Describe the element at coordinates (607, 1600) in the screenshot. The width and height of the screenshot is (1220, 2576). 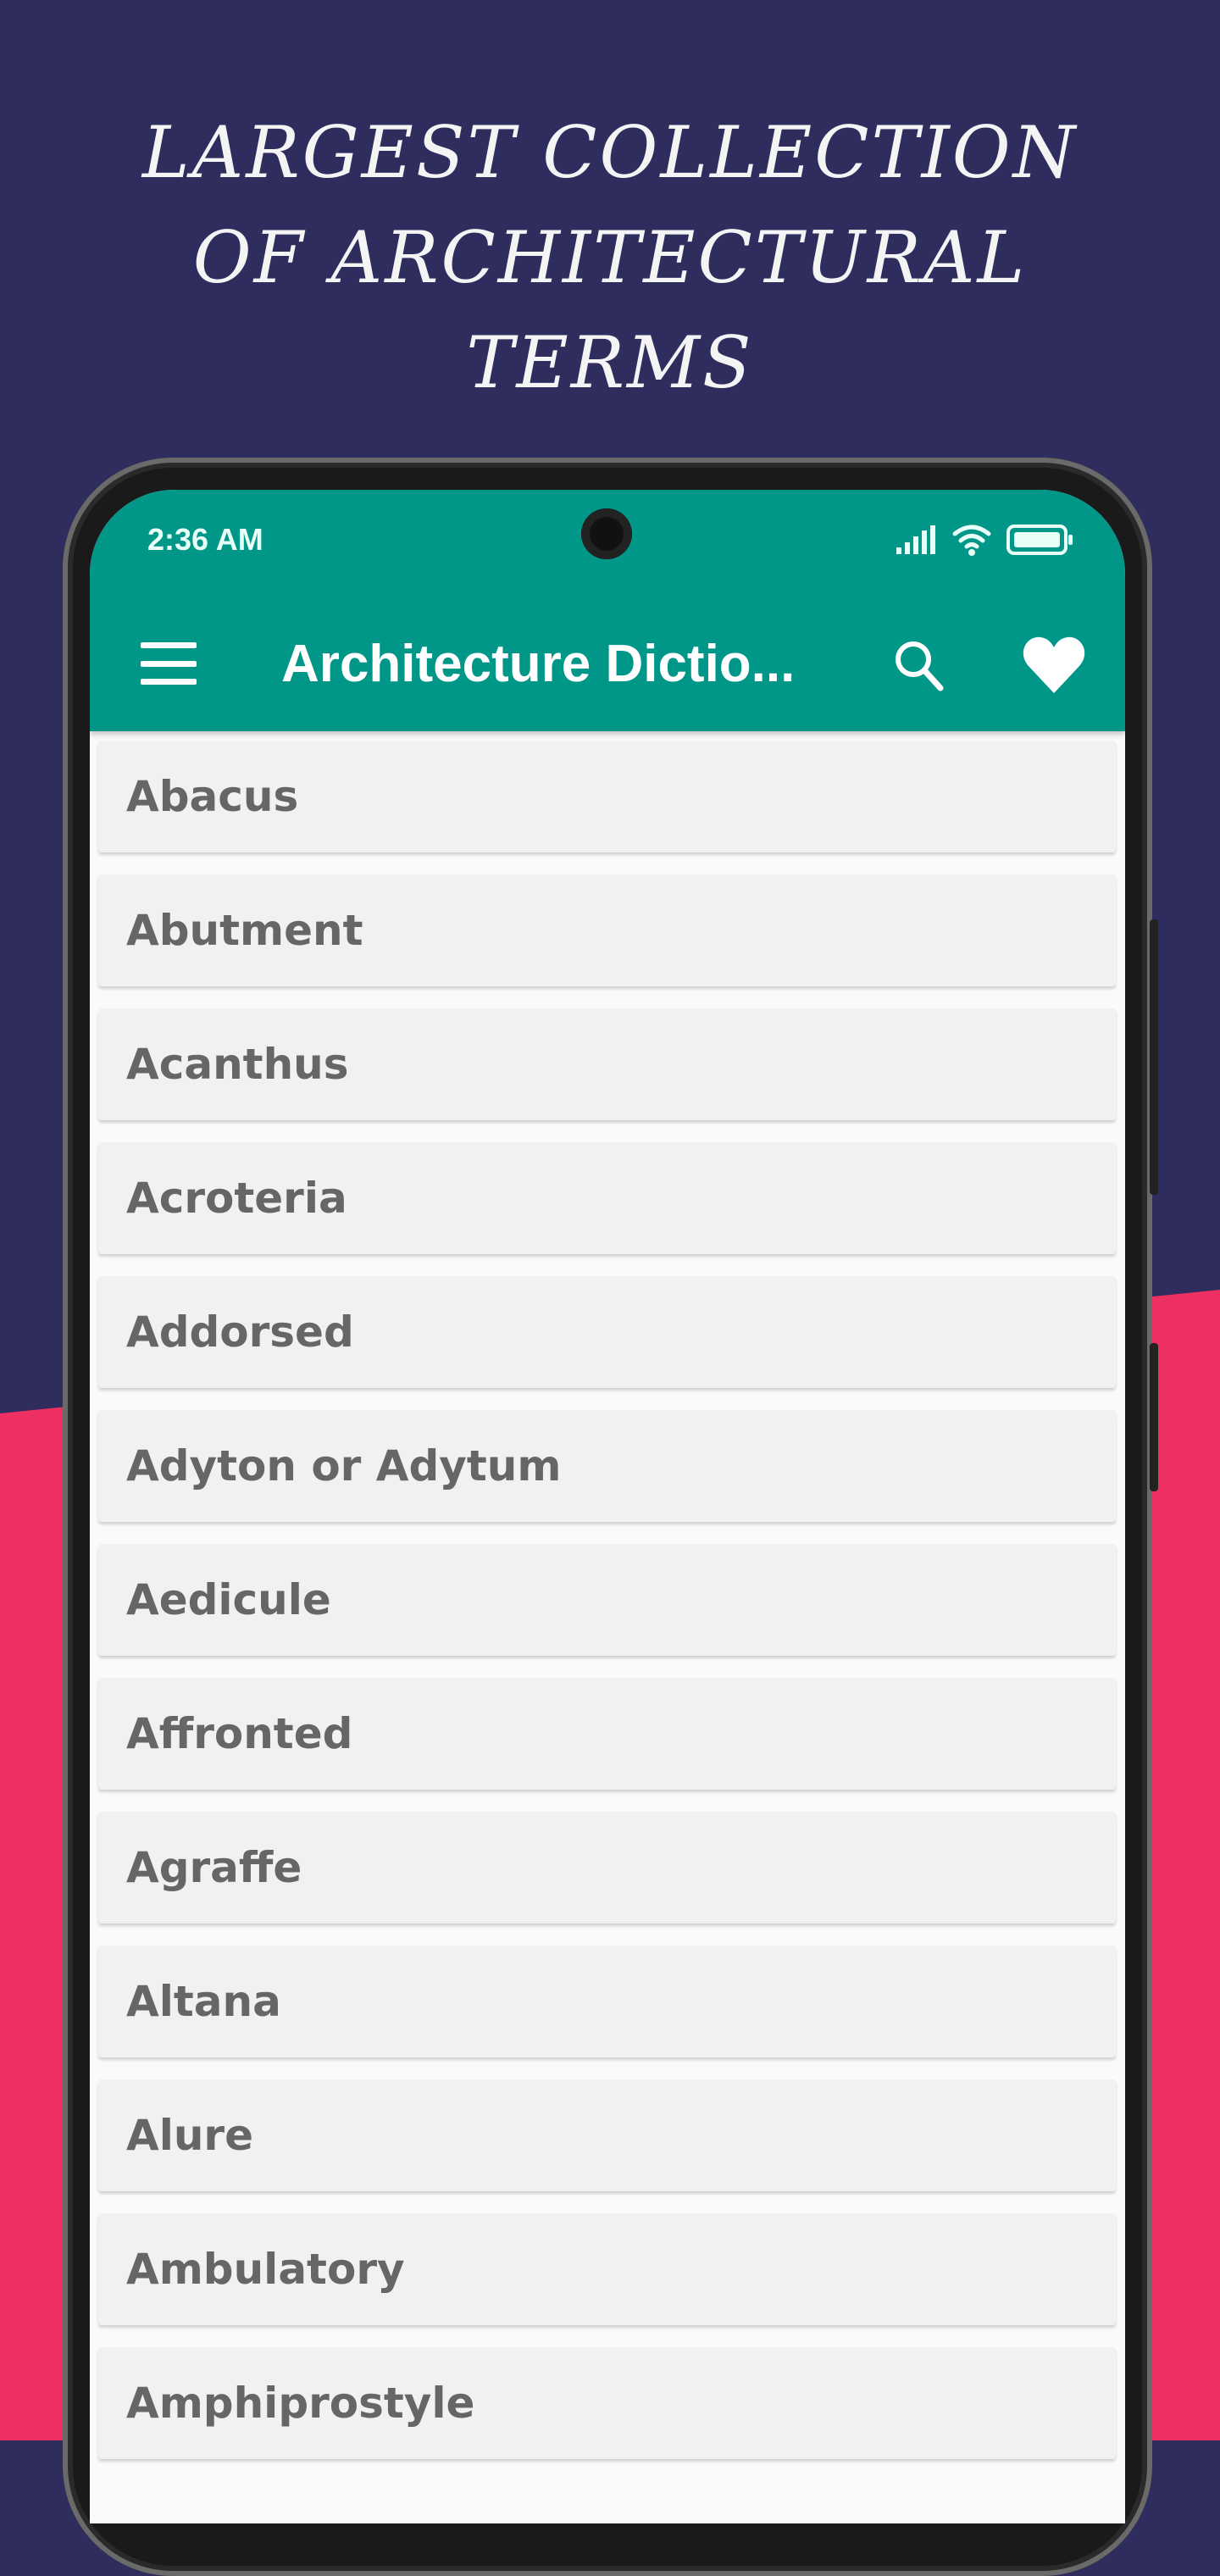
I see `list-item: Aedicule` at that location.